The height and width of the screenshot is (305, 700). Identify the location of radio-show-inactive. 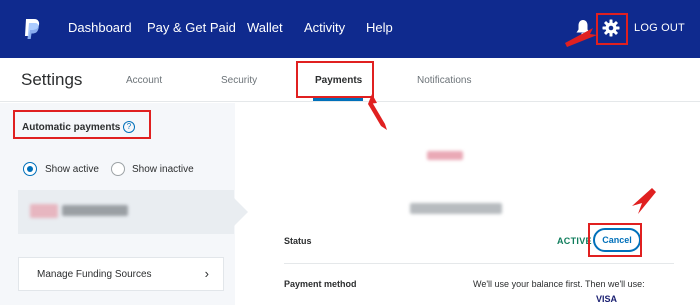
(118, 169).